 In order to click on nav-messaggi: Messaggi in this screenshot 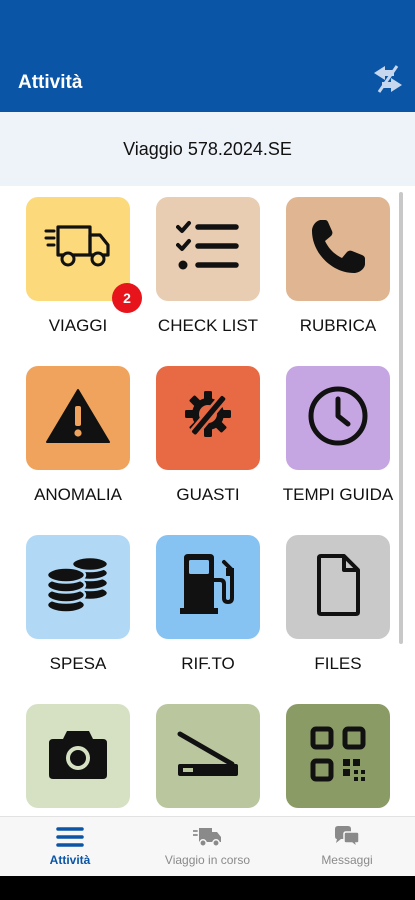, I will do `click(347, 847)`.